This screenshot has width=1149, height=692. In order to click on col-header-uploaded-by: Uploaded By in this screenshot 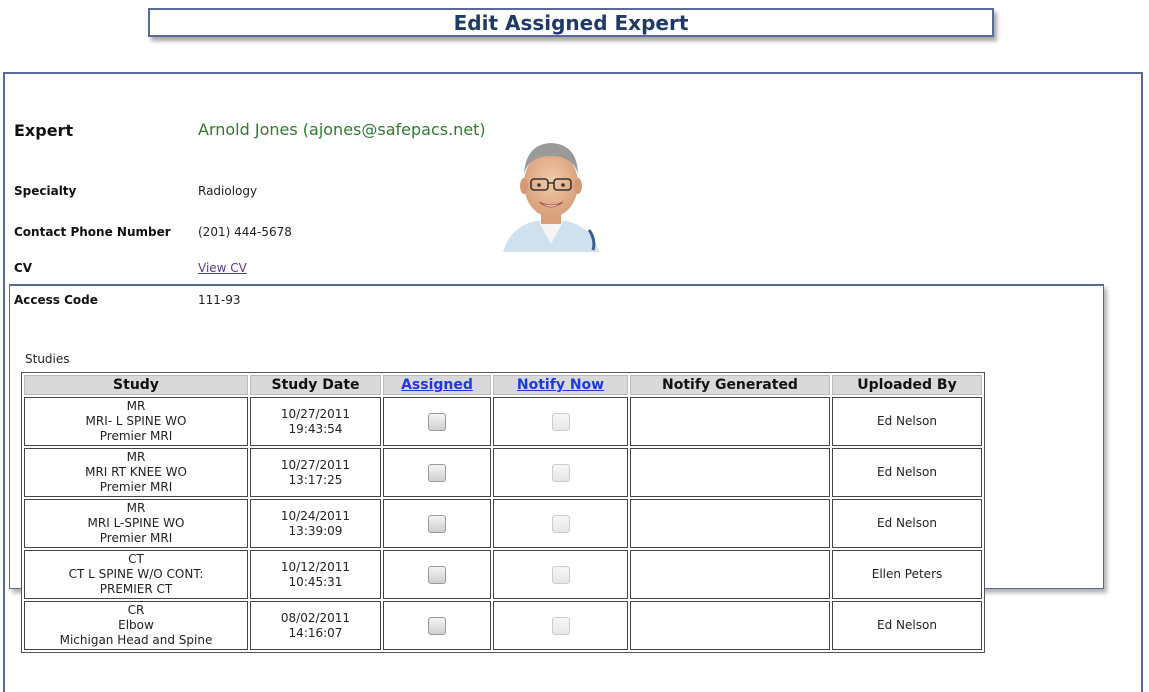, I will do `click(907, 385)`.